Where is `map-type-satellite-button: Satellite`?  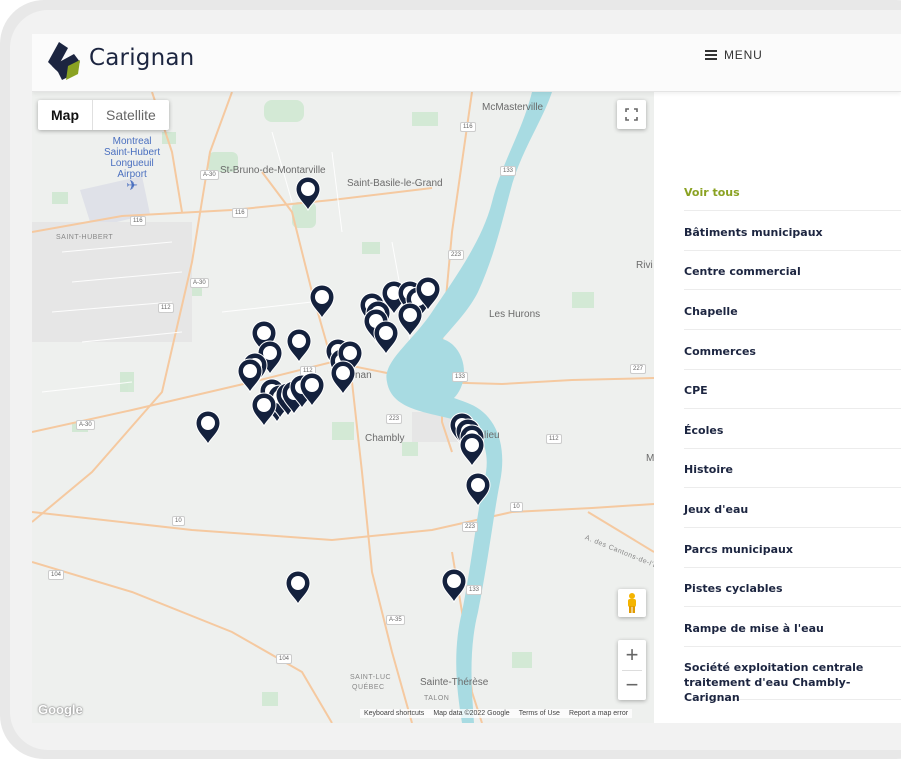
map-type-satellite-button: Satellite is located at coordinates (130, 115).